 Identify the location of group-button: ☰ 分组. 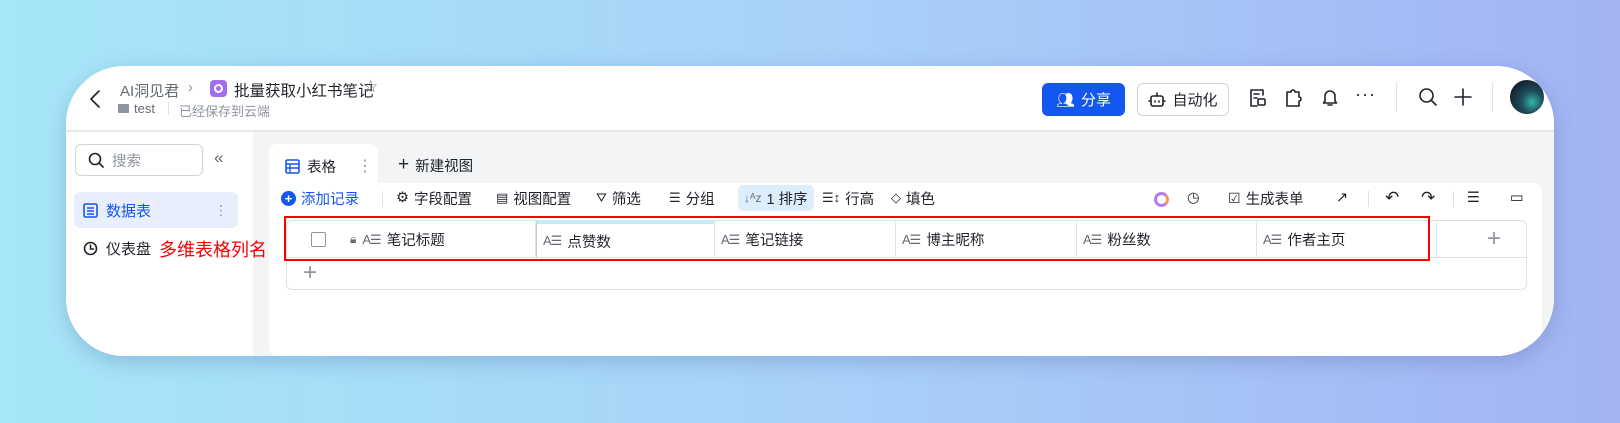
(692, 198).